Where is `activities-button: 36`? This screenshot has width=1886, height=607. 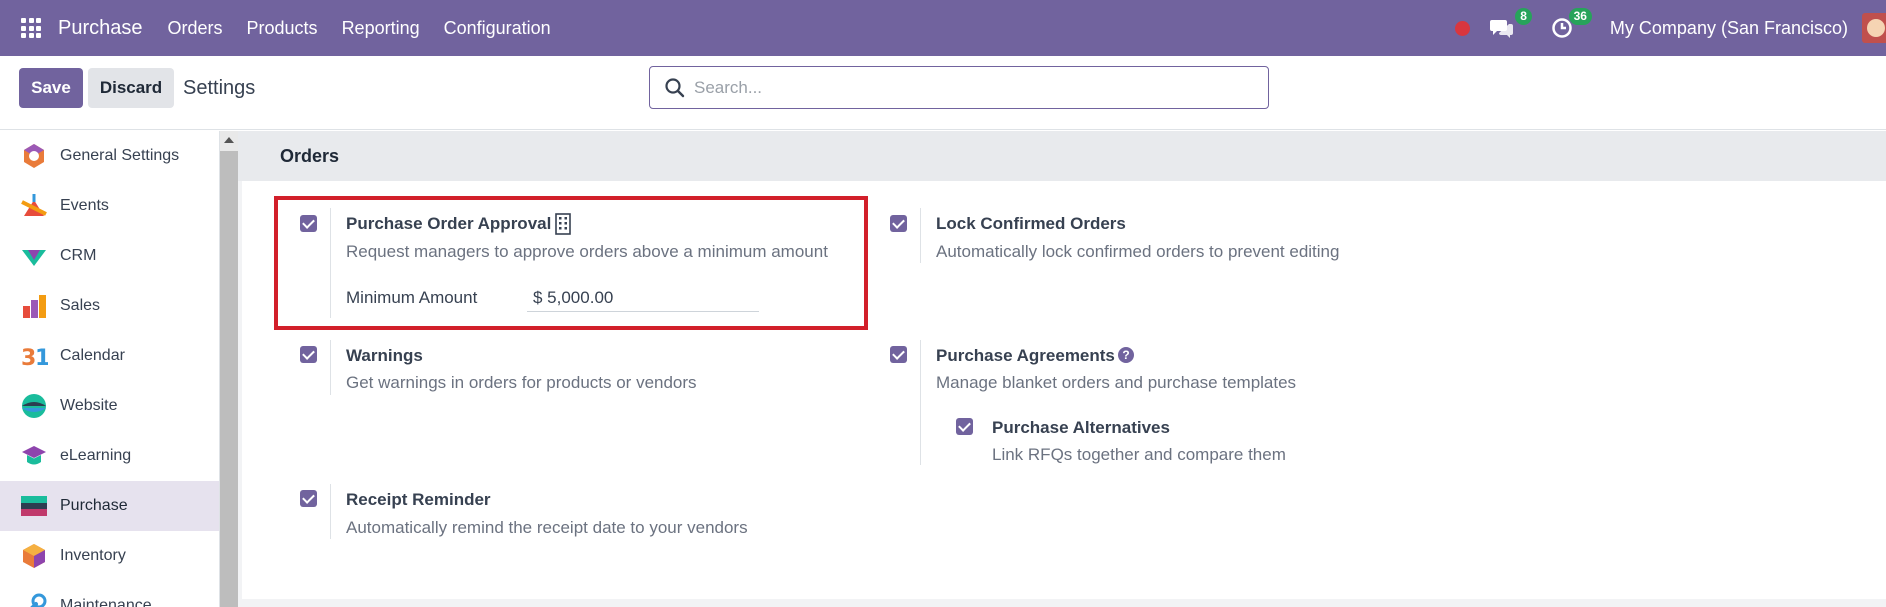 activities-button: 36 is located at coordinates (1570, 25).